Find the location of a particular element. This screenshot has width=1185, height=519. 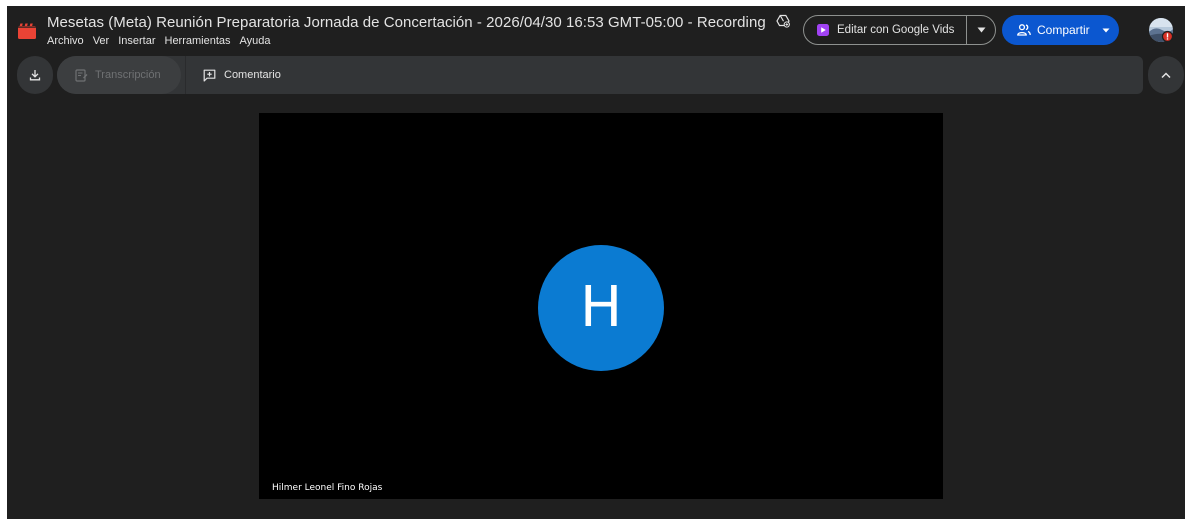

google-vids-button-group: Editar con Google Vids is located at coordinates (899, 30).